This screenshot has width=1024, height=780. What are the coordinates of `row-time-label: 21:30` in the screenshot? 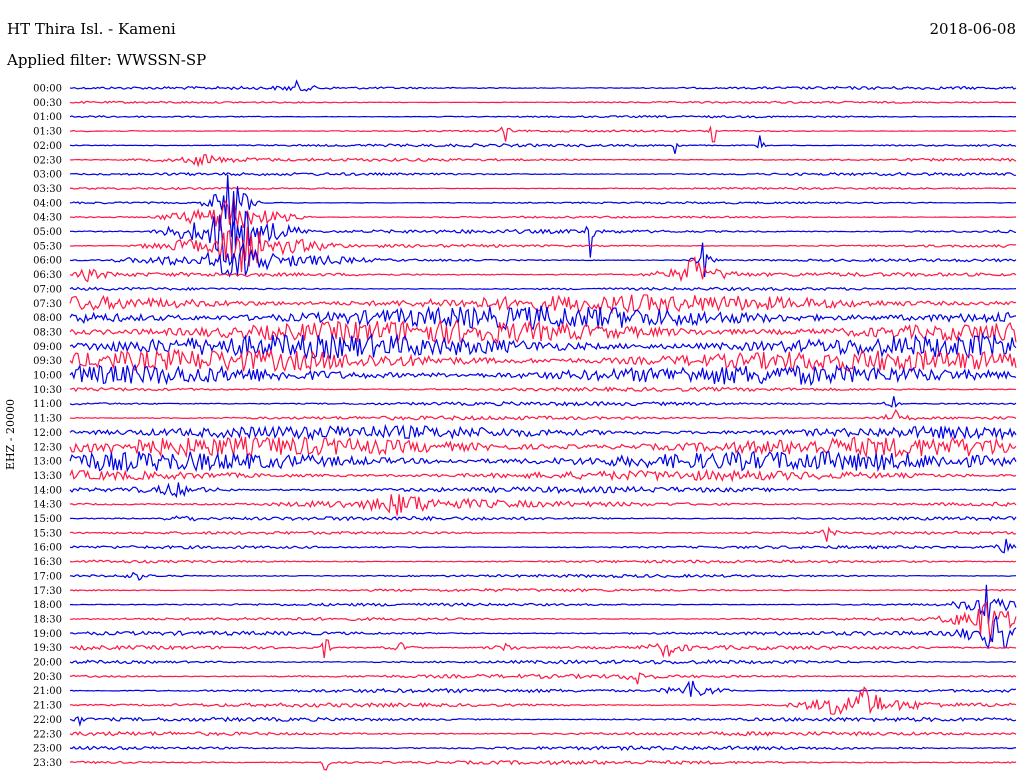 It's located at (47, 706).